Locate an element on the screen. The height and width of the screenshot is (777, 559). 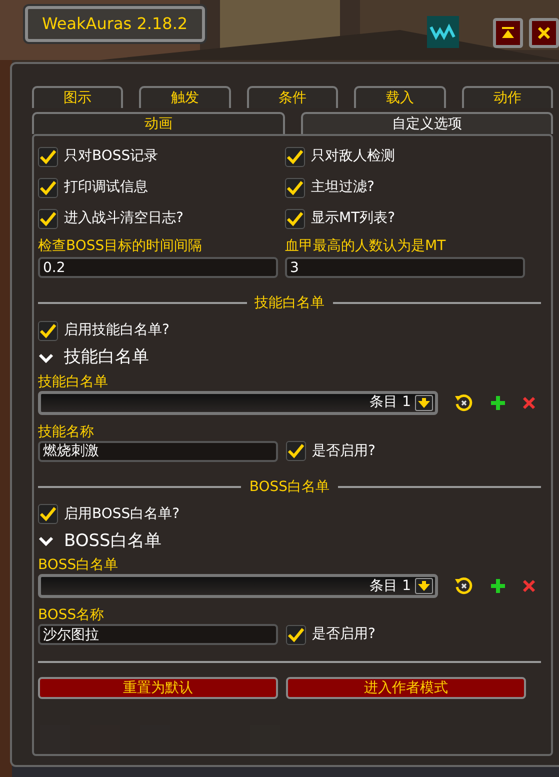
tab: 触发 is located at coordinates (185, 97).